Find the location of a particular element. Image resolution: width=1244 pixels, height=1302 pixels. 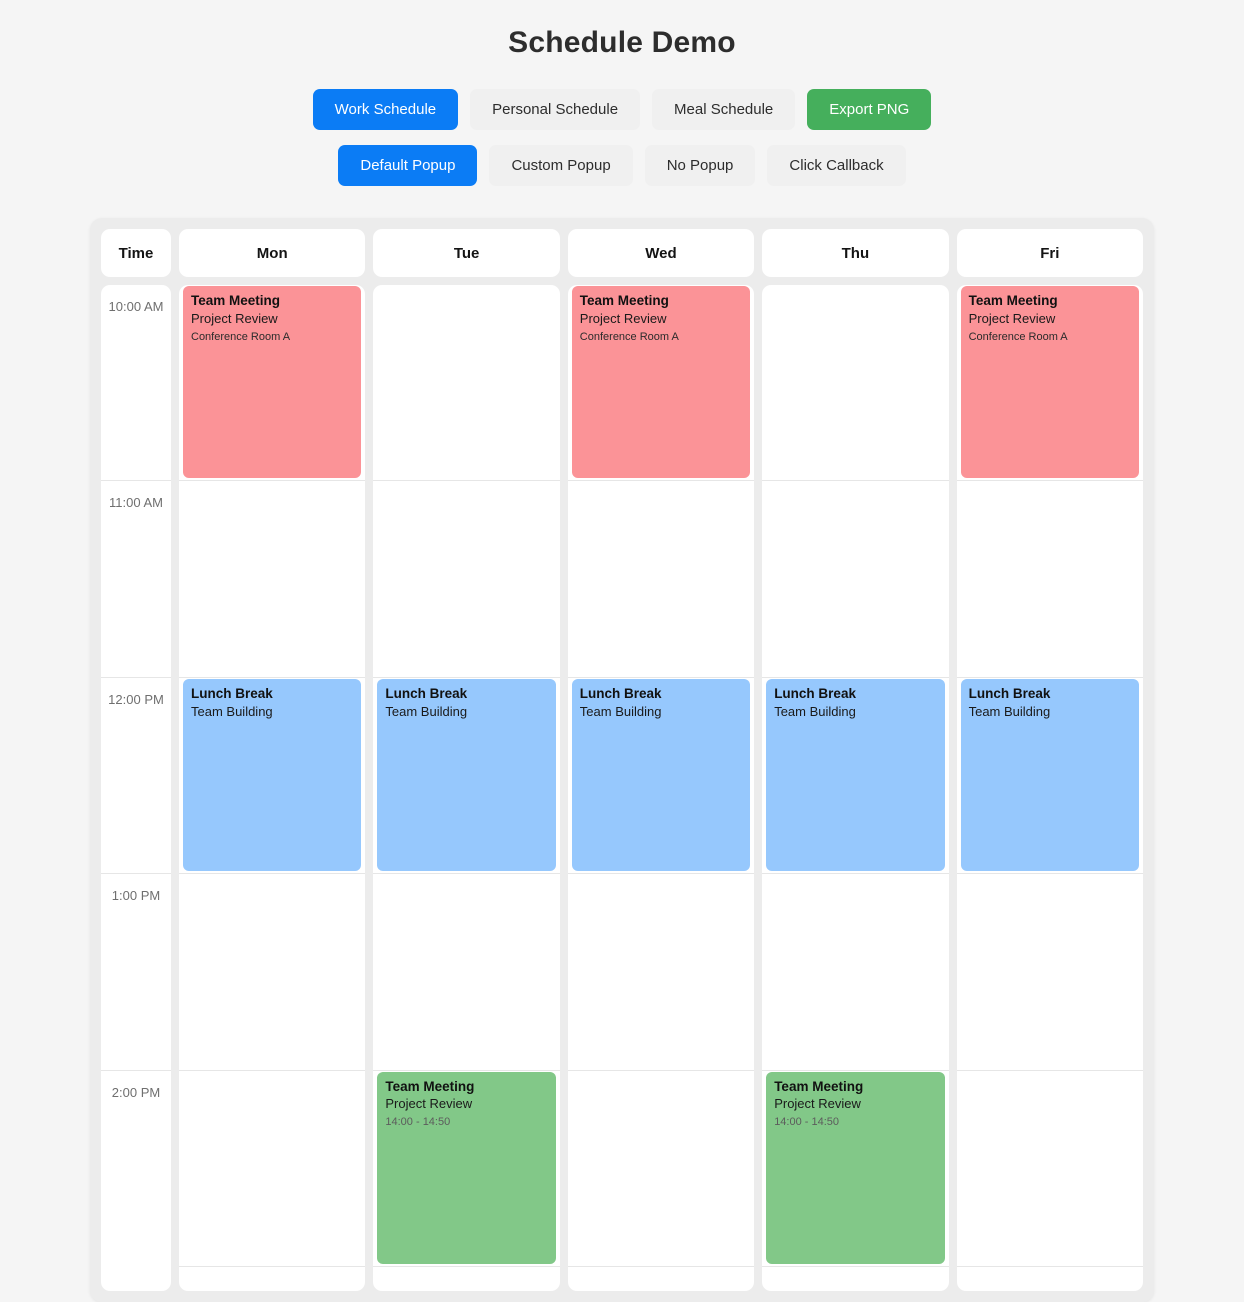

column-header-thu: Thu is located at coordinates (855, 253).